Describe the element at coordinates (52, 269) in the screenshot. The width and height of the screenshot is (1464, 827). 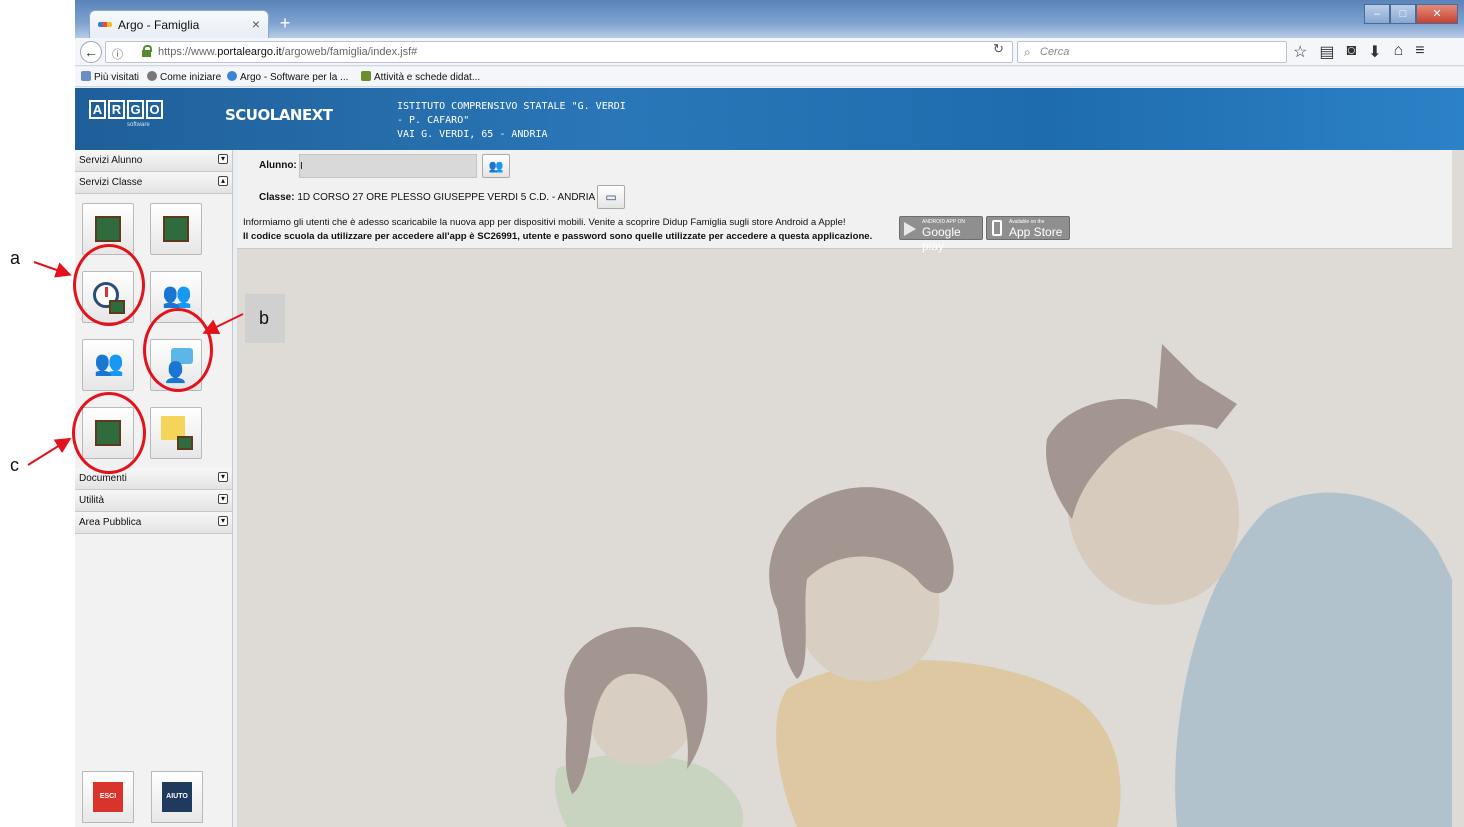
I see `arrow-a` at that location.